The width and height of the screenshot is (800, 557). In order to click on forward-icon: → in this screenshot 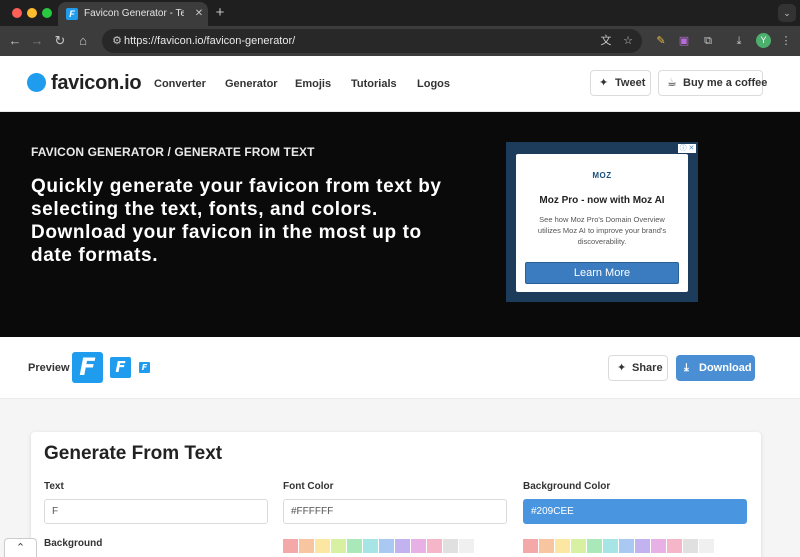, I will do `click(37, 41)`.